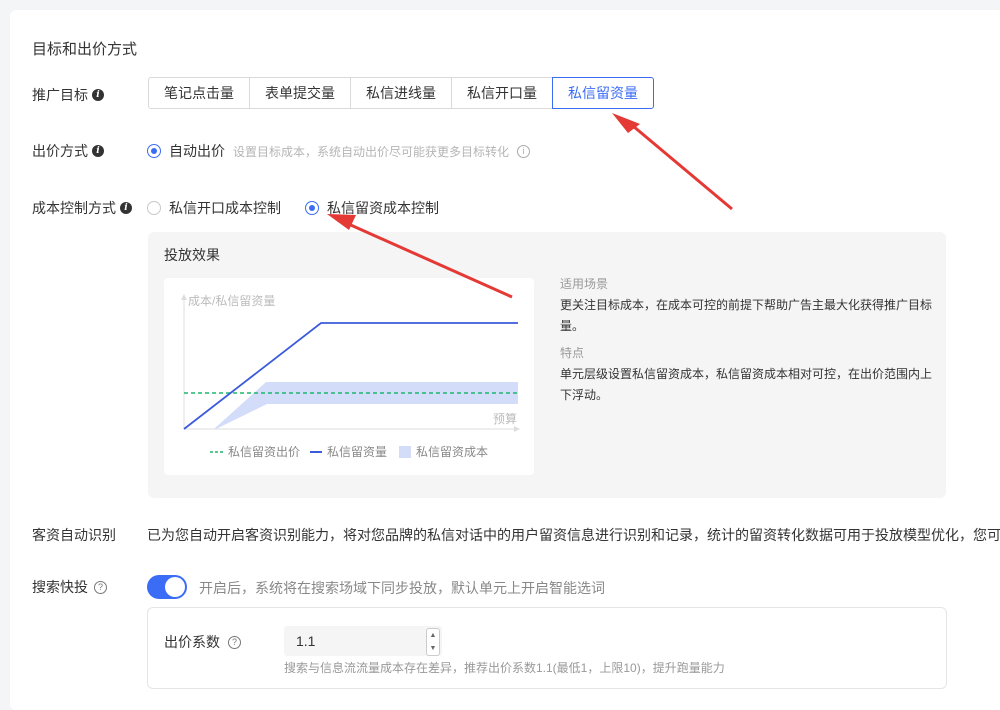  I want to click on effect-chart: 成本/私信留资量 预算 私信留资出价 私信留资量 私信留资成本, so click(349, 376).